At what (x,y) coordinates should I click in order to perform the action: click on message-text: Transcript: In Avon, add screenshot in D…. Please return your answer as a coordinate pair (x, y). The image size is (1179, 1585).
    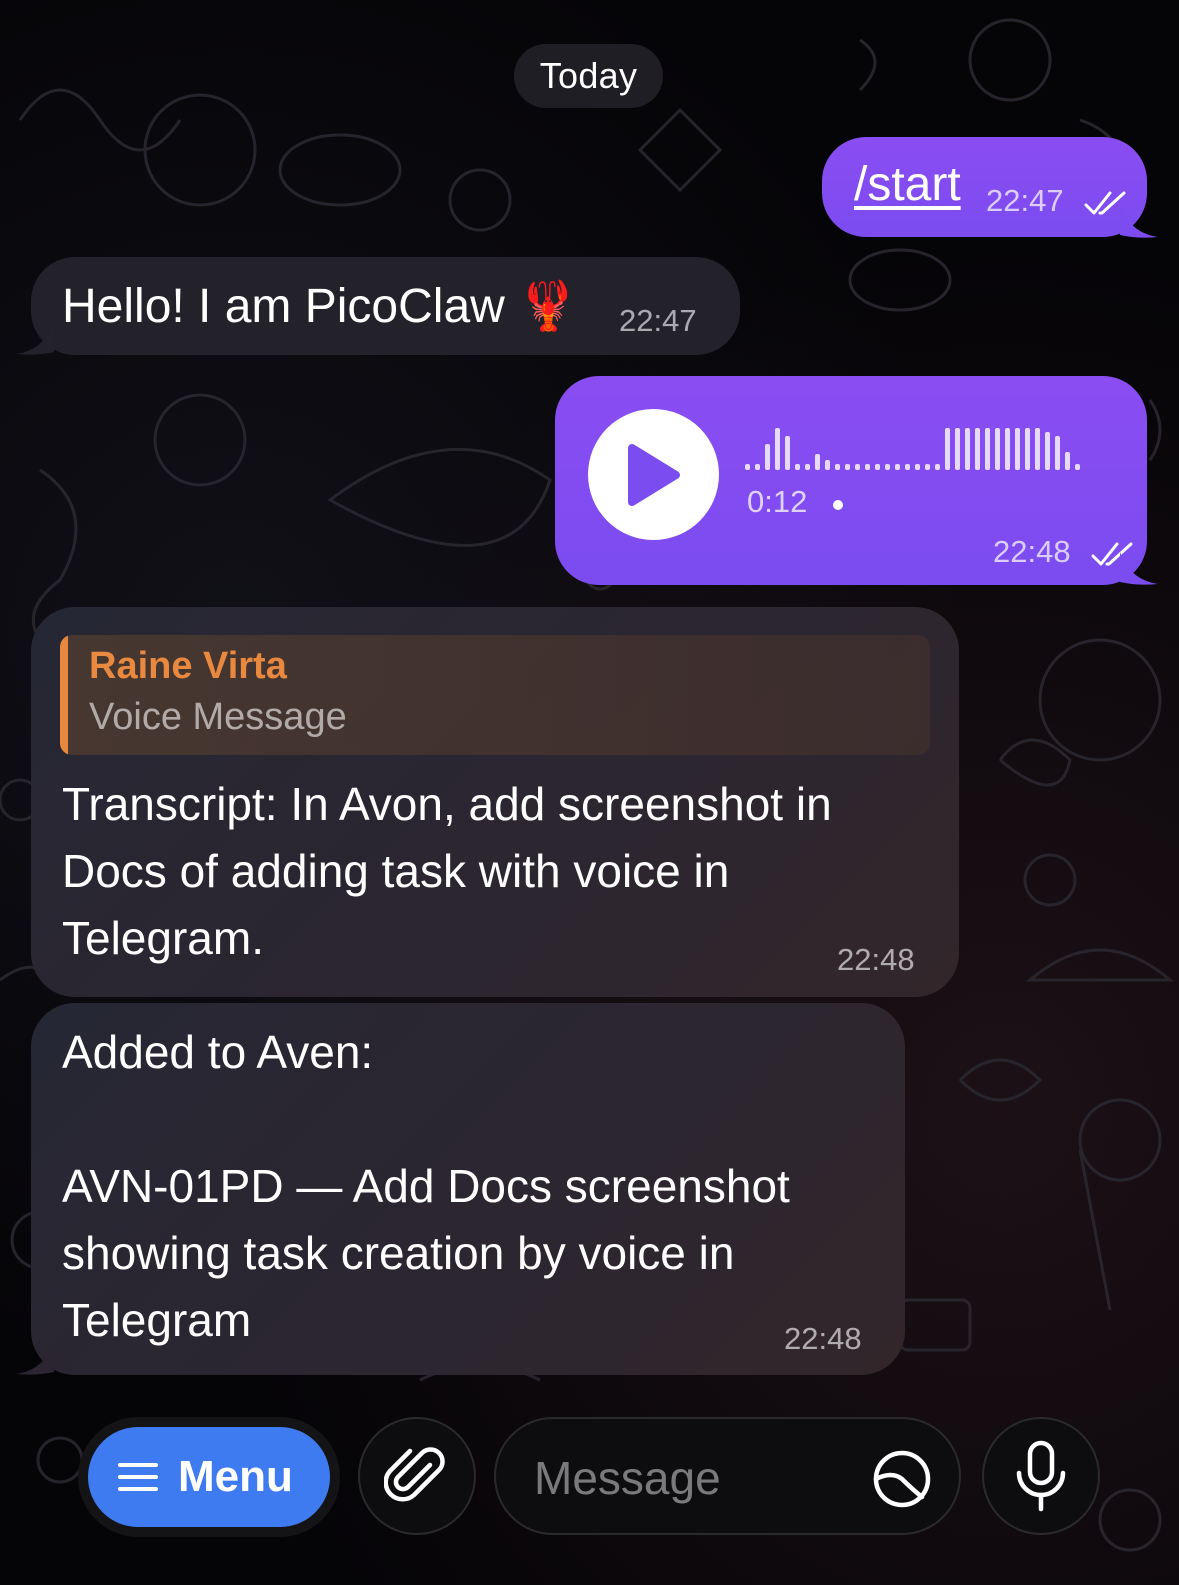
    Looking at the image, I should click on (453, 871).